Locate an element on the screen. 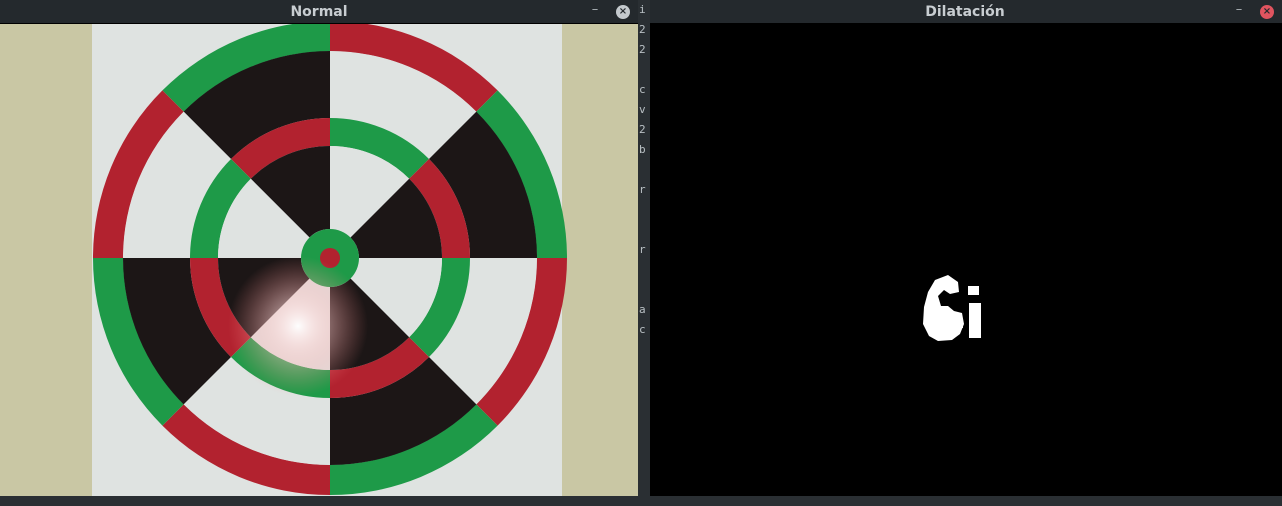 This screenshot has width=1282, height=506. window-title: Dilatación is located at coordinates (965, 11).